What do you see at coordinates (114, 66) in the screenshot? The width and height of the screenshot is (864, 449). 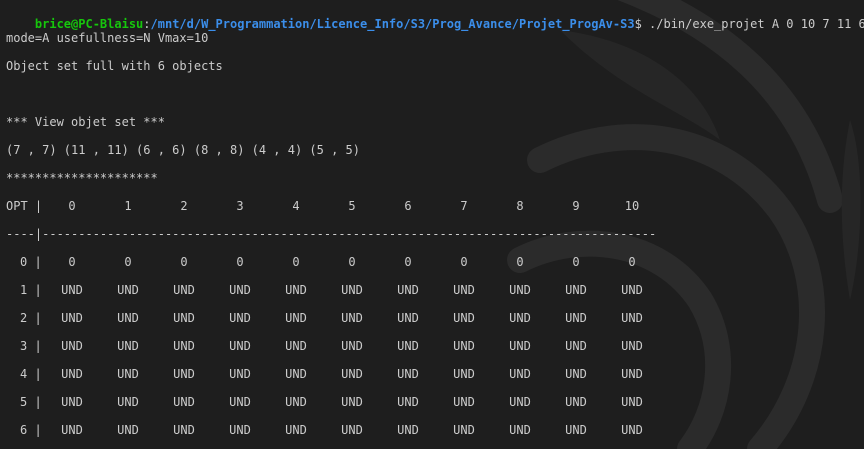 I see `object-set-full-line: Object set full with 6 objects` at bounding box center [114, 66].